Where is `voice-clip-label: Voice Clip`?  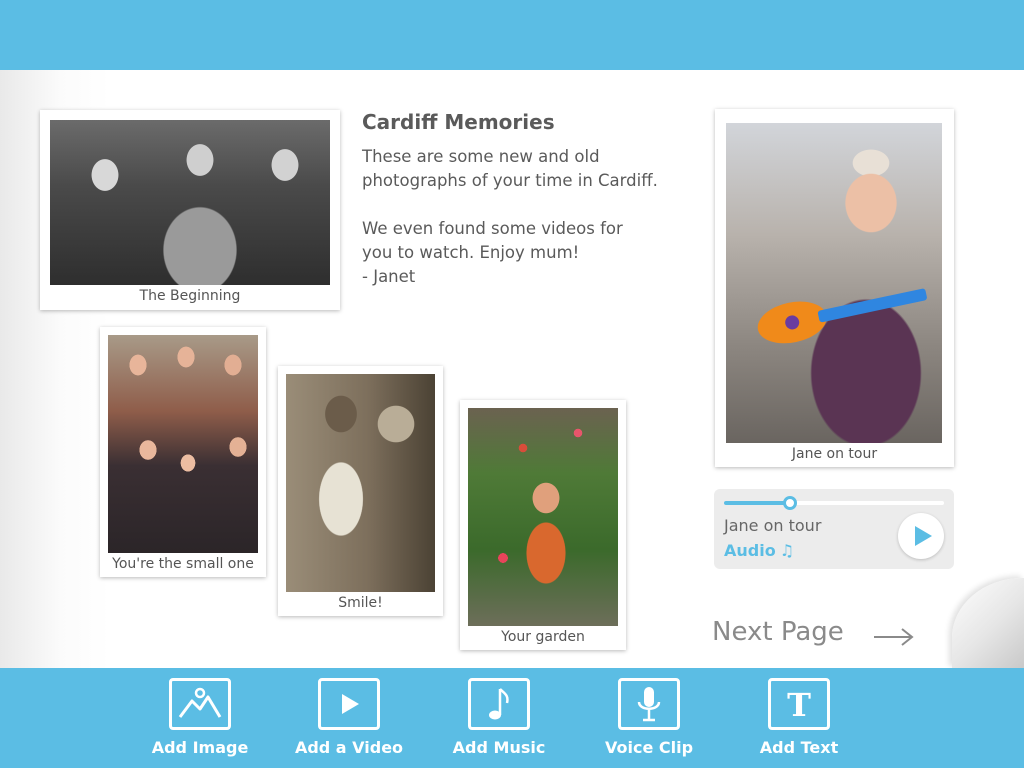
voice-clip-label: Voice Clip is located at coordinates (649, 747).